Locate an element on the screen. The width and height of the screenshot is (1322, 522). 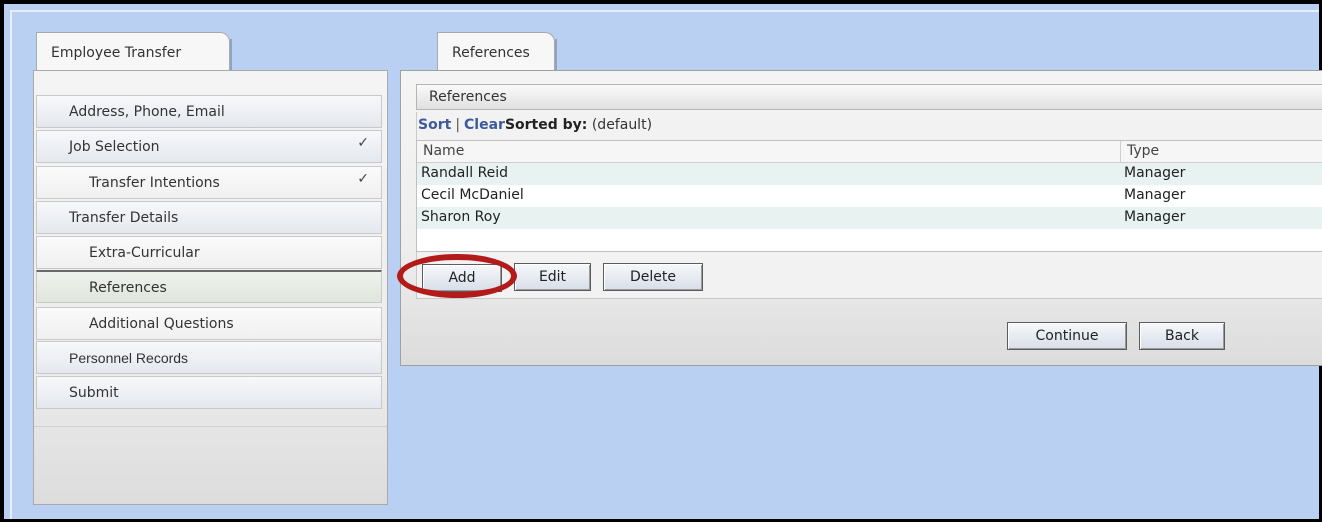
nav-item-additional-questions: Additional Questions is located at coordinates (209, 323).